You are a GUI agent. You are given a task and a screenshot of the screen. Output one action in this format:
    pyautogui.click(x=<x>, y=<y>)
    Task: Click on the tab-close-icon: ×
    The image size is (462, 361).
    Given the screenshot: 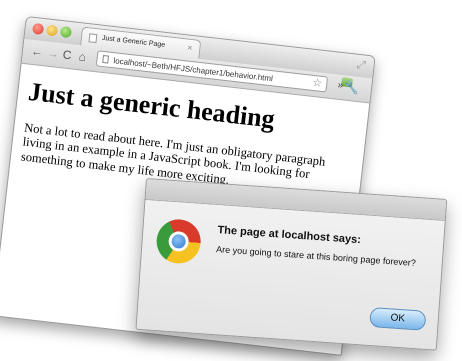 What is the action you would take?
    pyautogui.click(x=190, y=47)
    